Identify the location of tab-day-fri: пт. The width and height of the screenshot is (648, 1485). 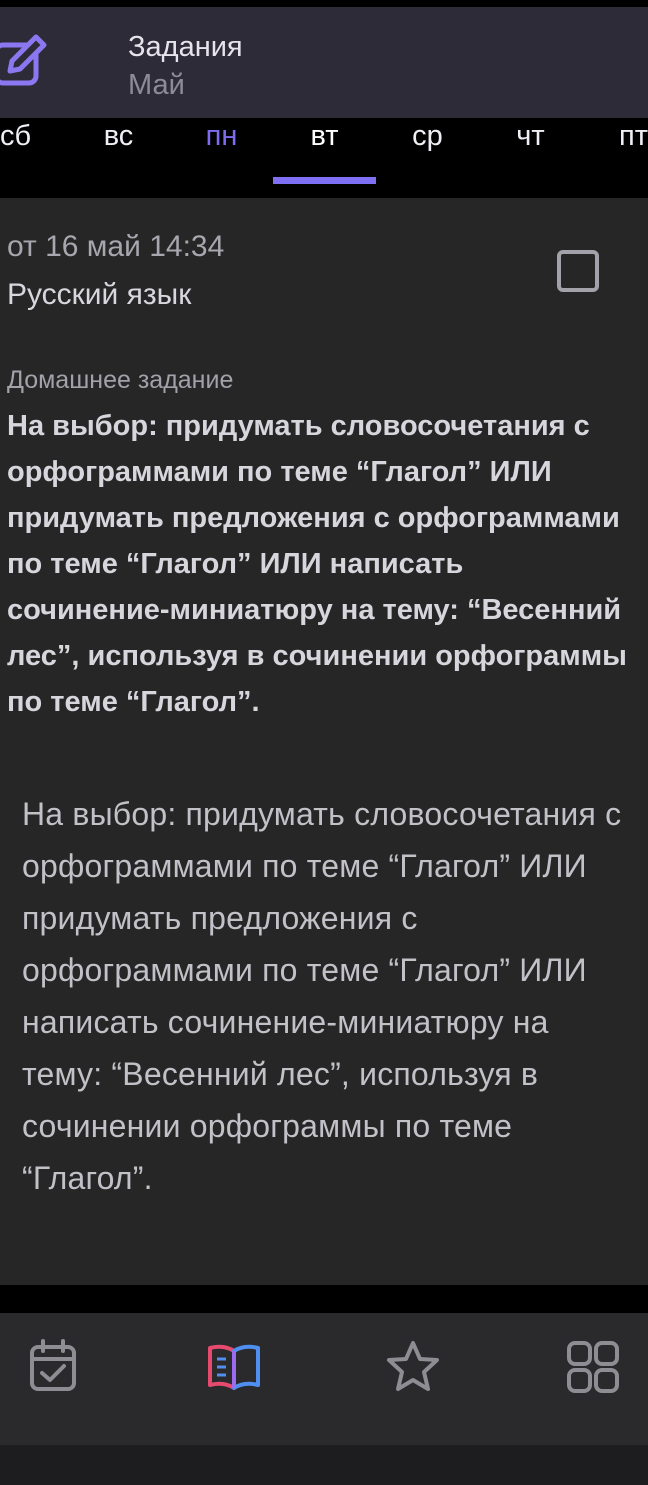
(615, 158).